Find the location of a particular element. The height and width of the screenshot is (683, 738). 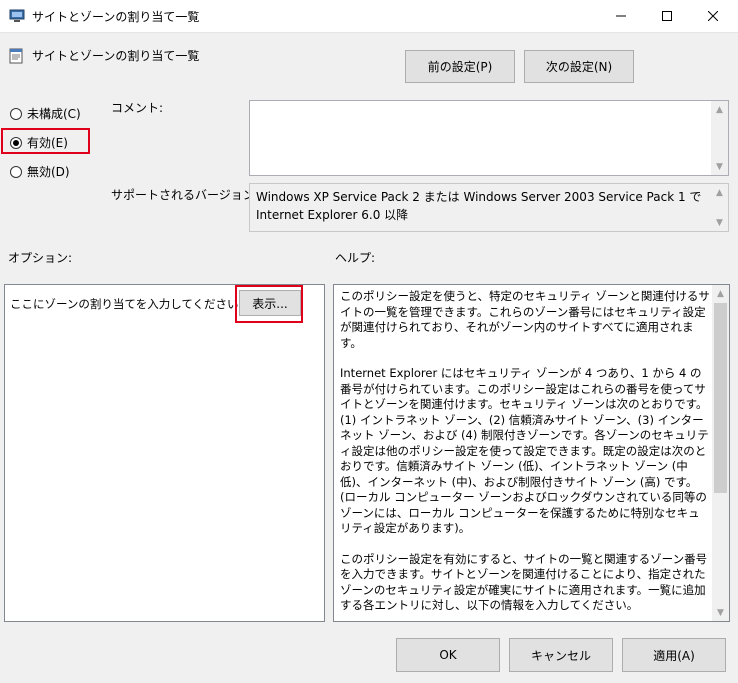

supported-versions-label: サポートされるバージョン: is located at coordinates (185, 195).